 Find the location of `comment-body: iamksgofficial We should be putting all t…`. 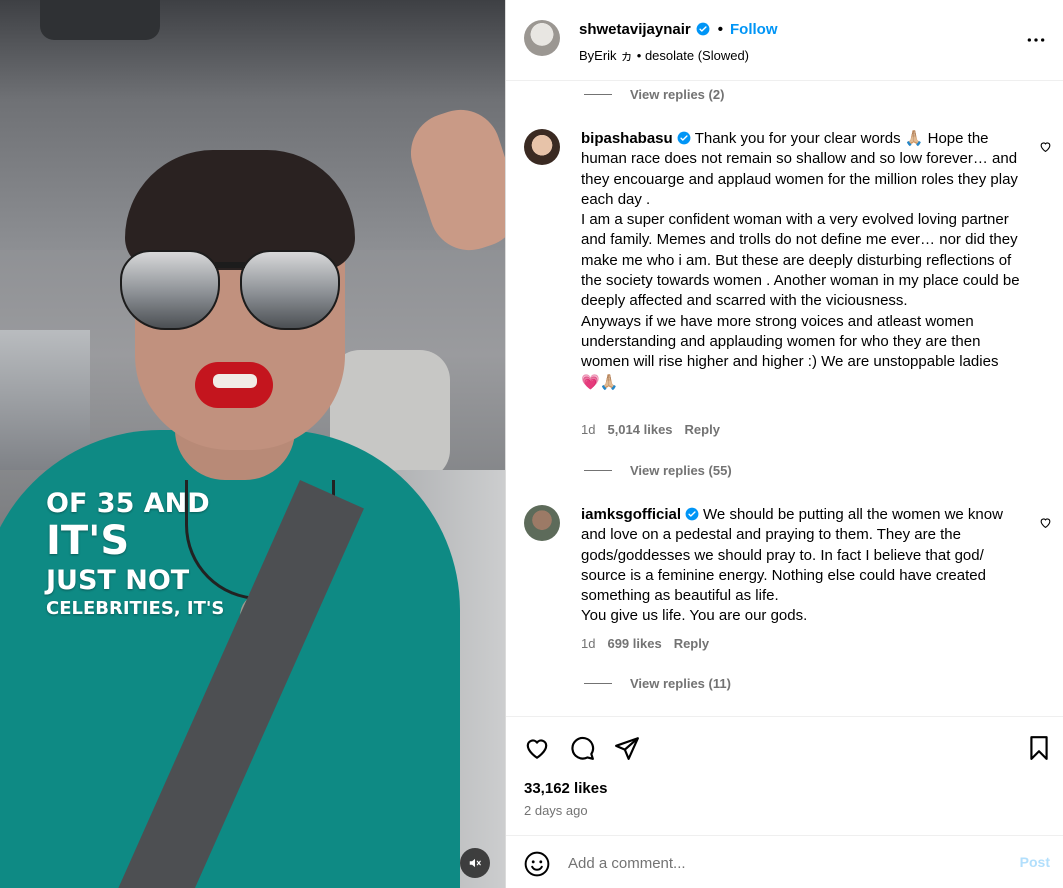

comment-body: iamksgofficial We should be putting all t… is located at coordinates (803, 566).